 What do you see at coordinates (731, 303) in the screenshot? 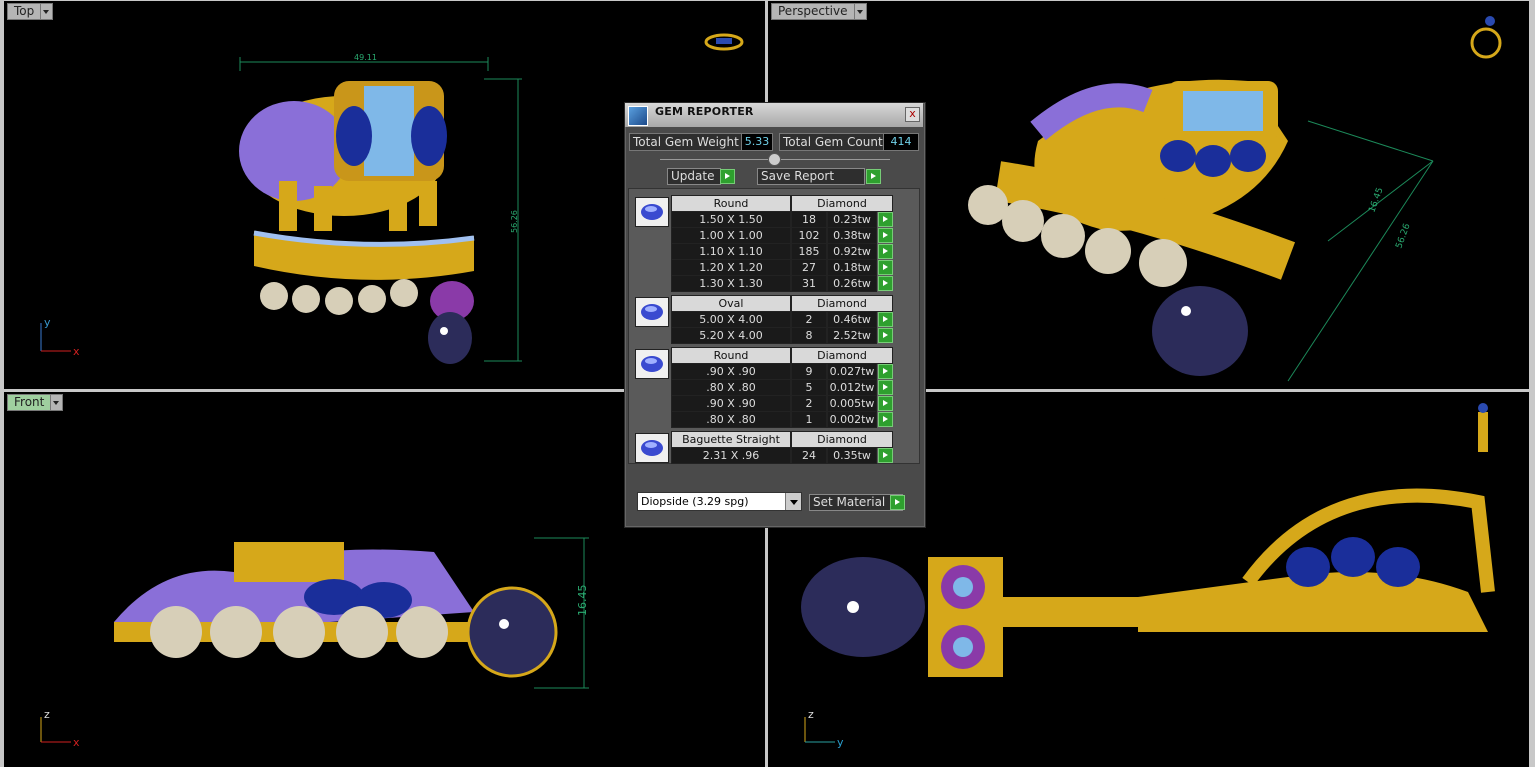
I see `gem-shape-header: Oval` at bounding box center [731, 303].